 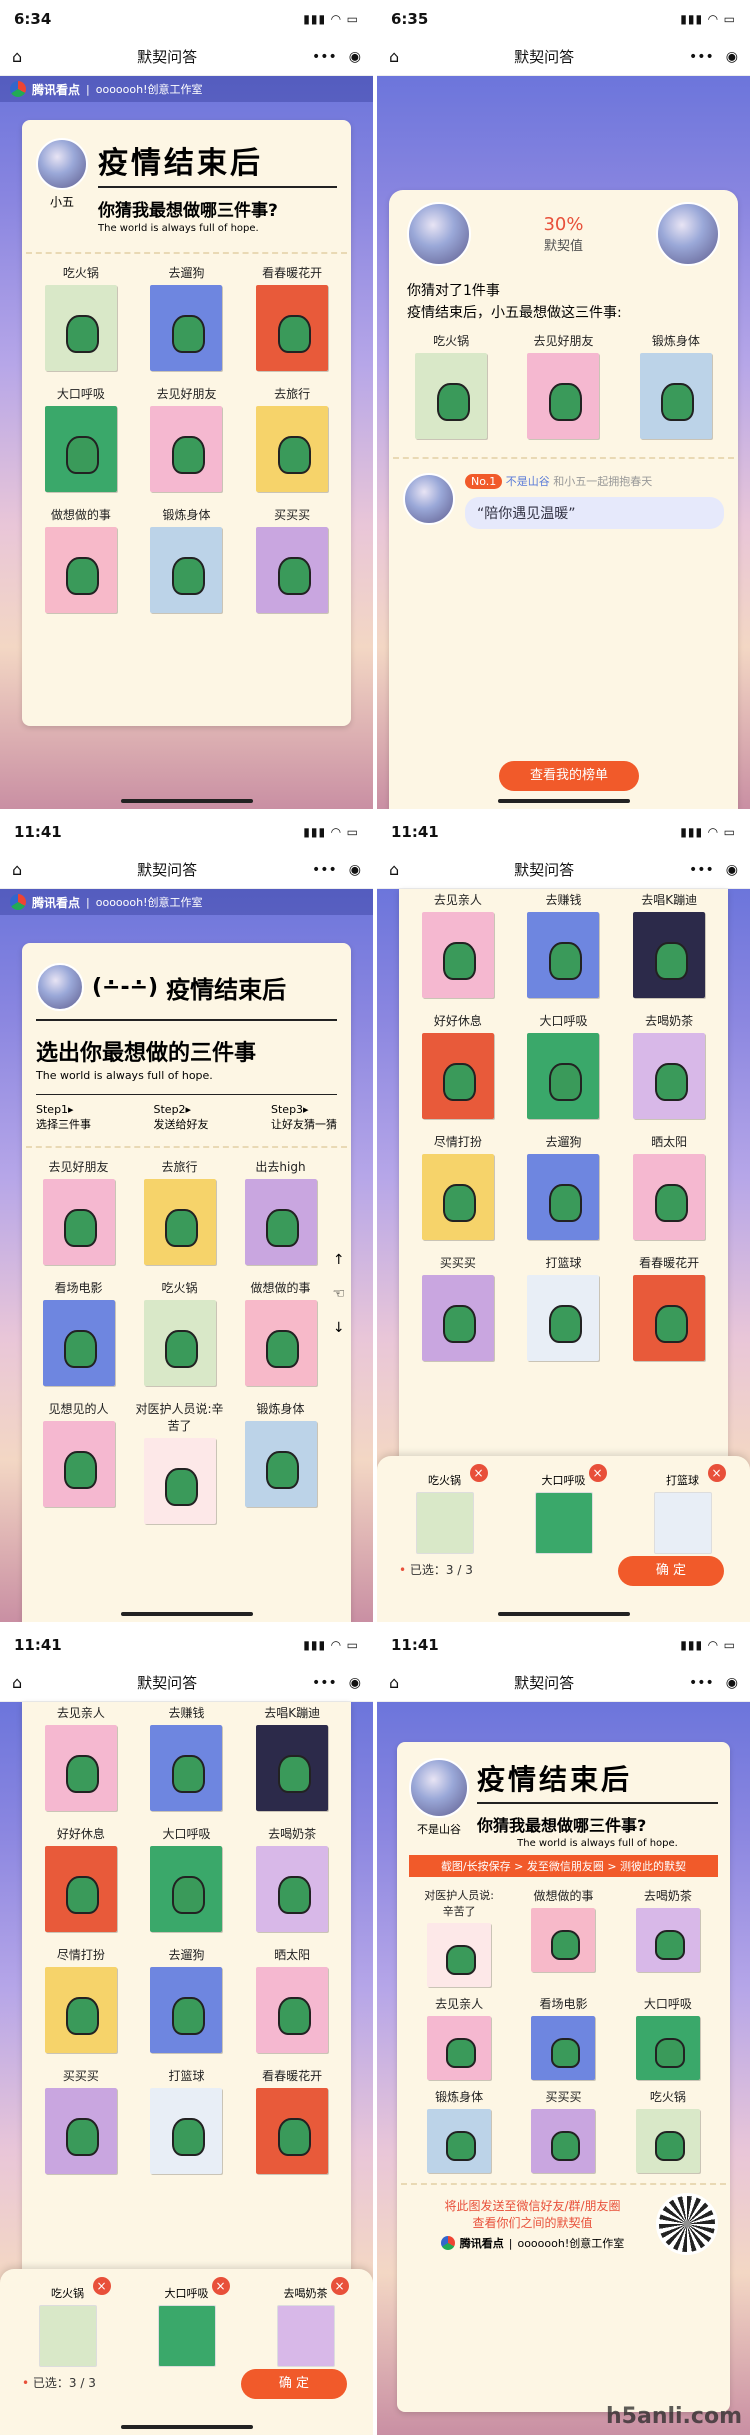 What do you see at coordinates (78, 1332) in the screenshot?
I see `list-item: 看场电影` at bounding box center [78, 1332].